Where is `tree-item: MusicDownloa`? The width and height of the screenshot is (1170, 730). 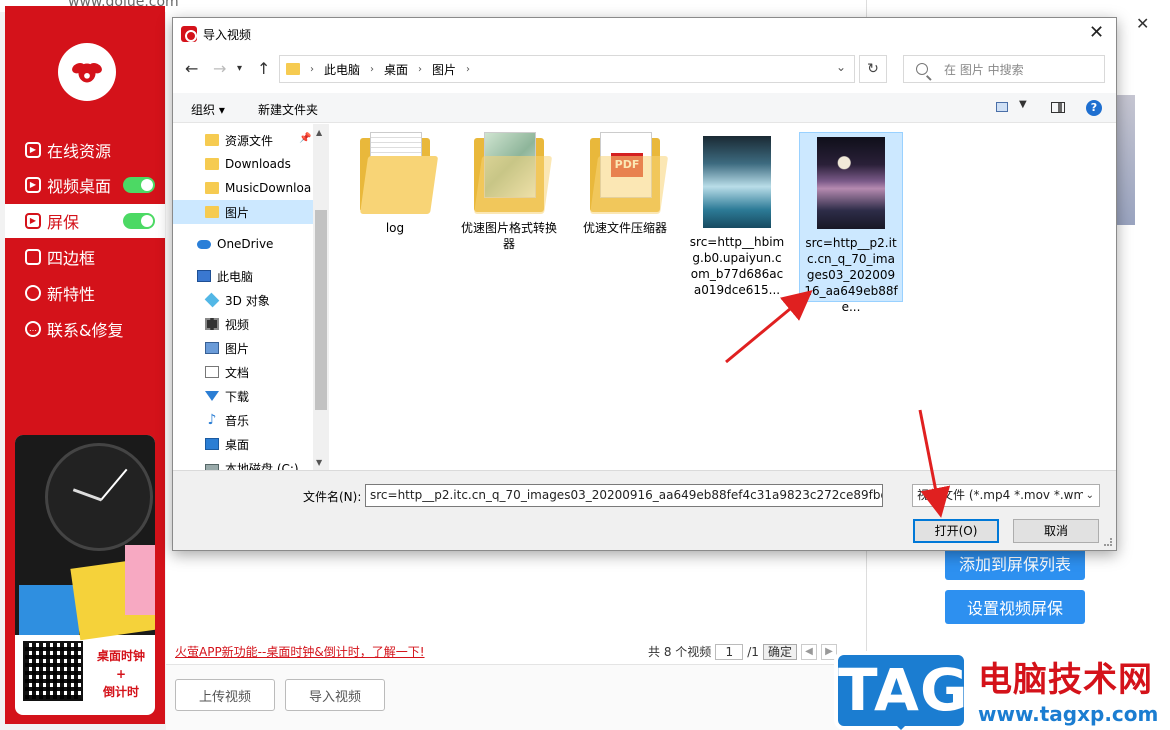
tree-item: MusicDownloa is located at coordinates (243, 188).